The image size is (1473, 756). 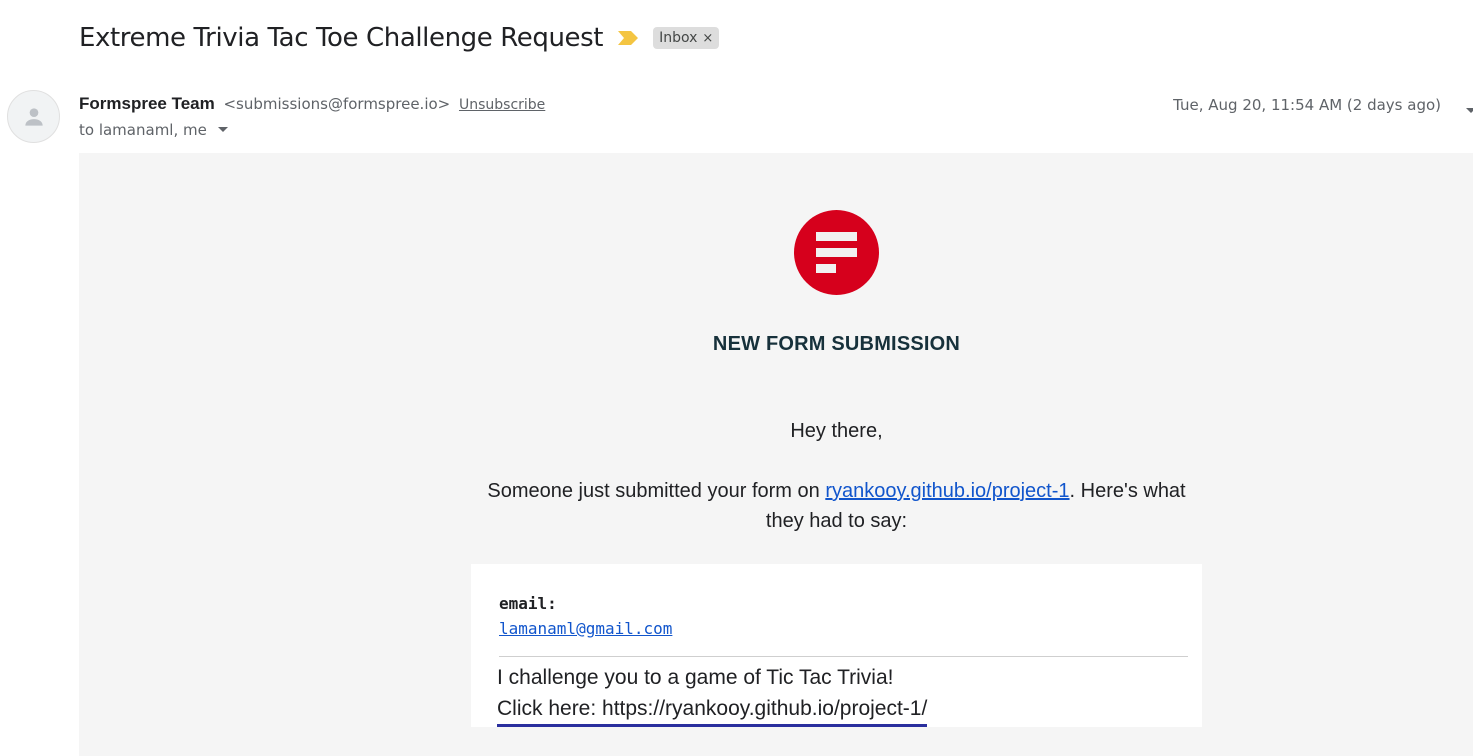 I want to click on email-date: Tue, Aug 20, 11:54 AM (2 days ago), so click(x=1307, y=105).